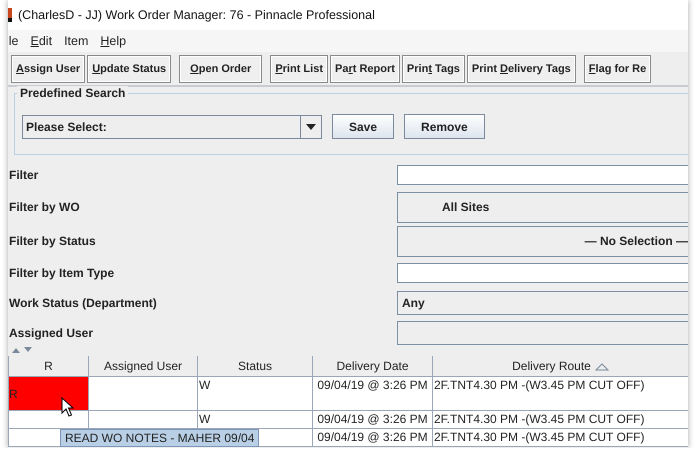 Image resolution: width=695 pixels, height=456 pixels. What do you see at coordinates (72, 93) in the screenshot?
I see `group-title: Predefined Search` at bounding box center [72, 93].